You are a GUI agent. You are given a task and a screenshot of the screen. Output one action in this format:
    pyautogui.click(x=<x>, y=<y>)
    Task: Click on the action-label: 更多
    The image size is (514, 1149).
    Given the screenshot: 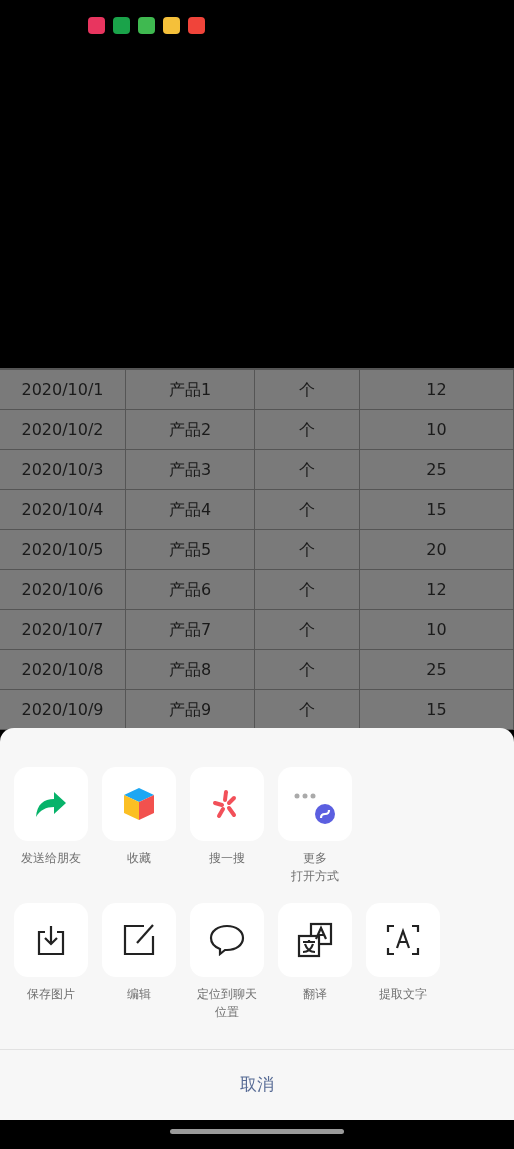 What is the action you would take?
    pyautogui.click(x=315, y=858)
    